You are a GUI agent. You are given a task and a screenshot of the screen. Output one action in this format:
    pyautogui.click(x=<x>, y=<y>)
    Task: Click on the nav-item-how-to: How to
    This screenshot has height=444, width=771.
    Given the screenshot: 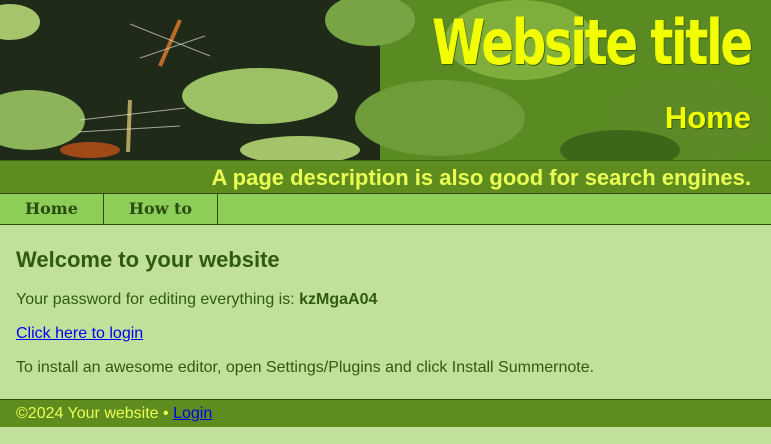 What is the action you would take?
    pyautogui.click(x=161, y=209)
    